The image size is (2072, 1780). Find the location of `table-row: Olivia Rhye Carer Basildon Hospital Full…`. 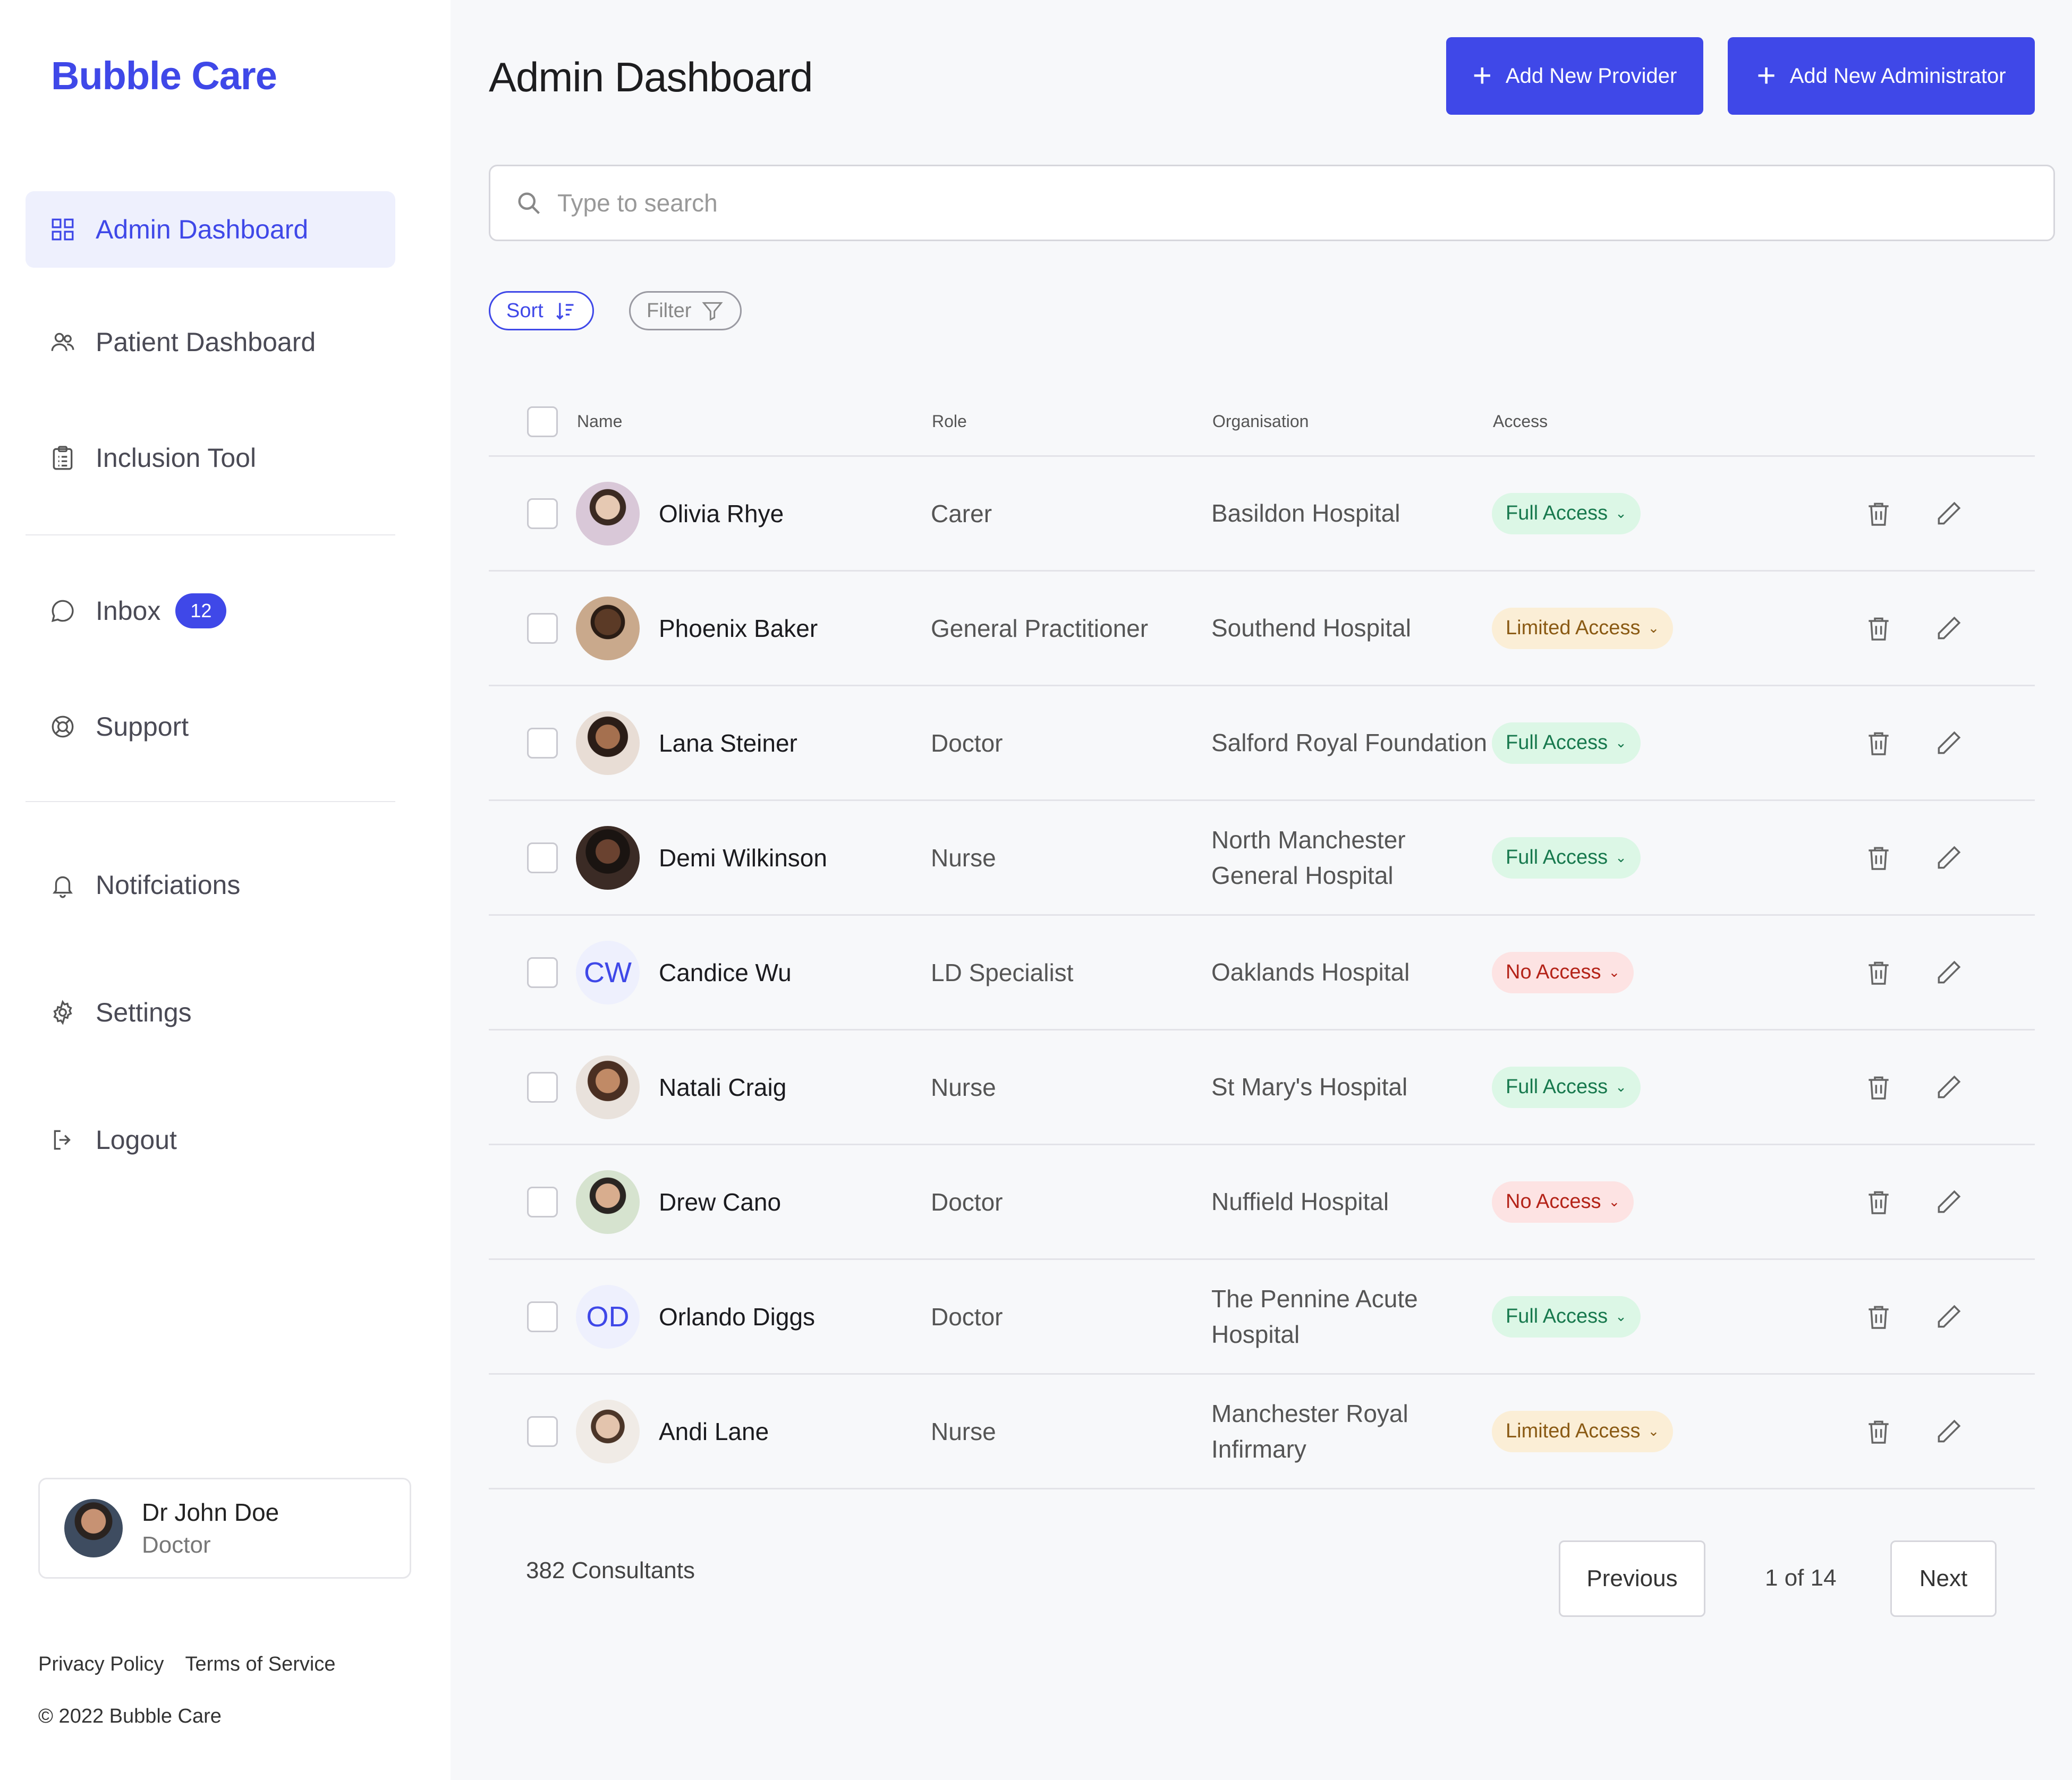

table-row: Olivia Rhye Carer Basildon Hospital Full… is located at coordinates (1262, 514).